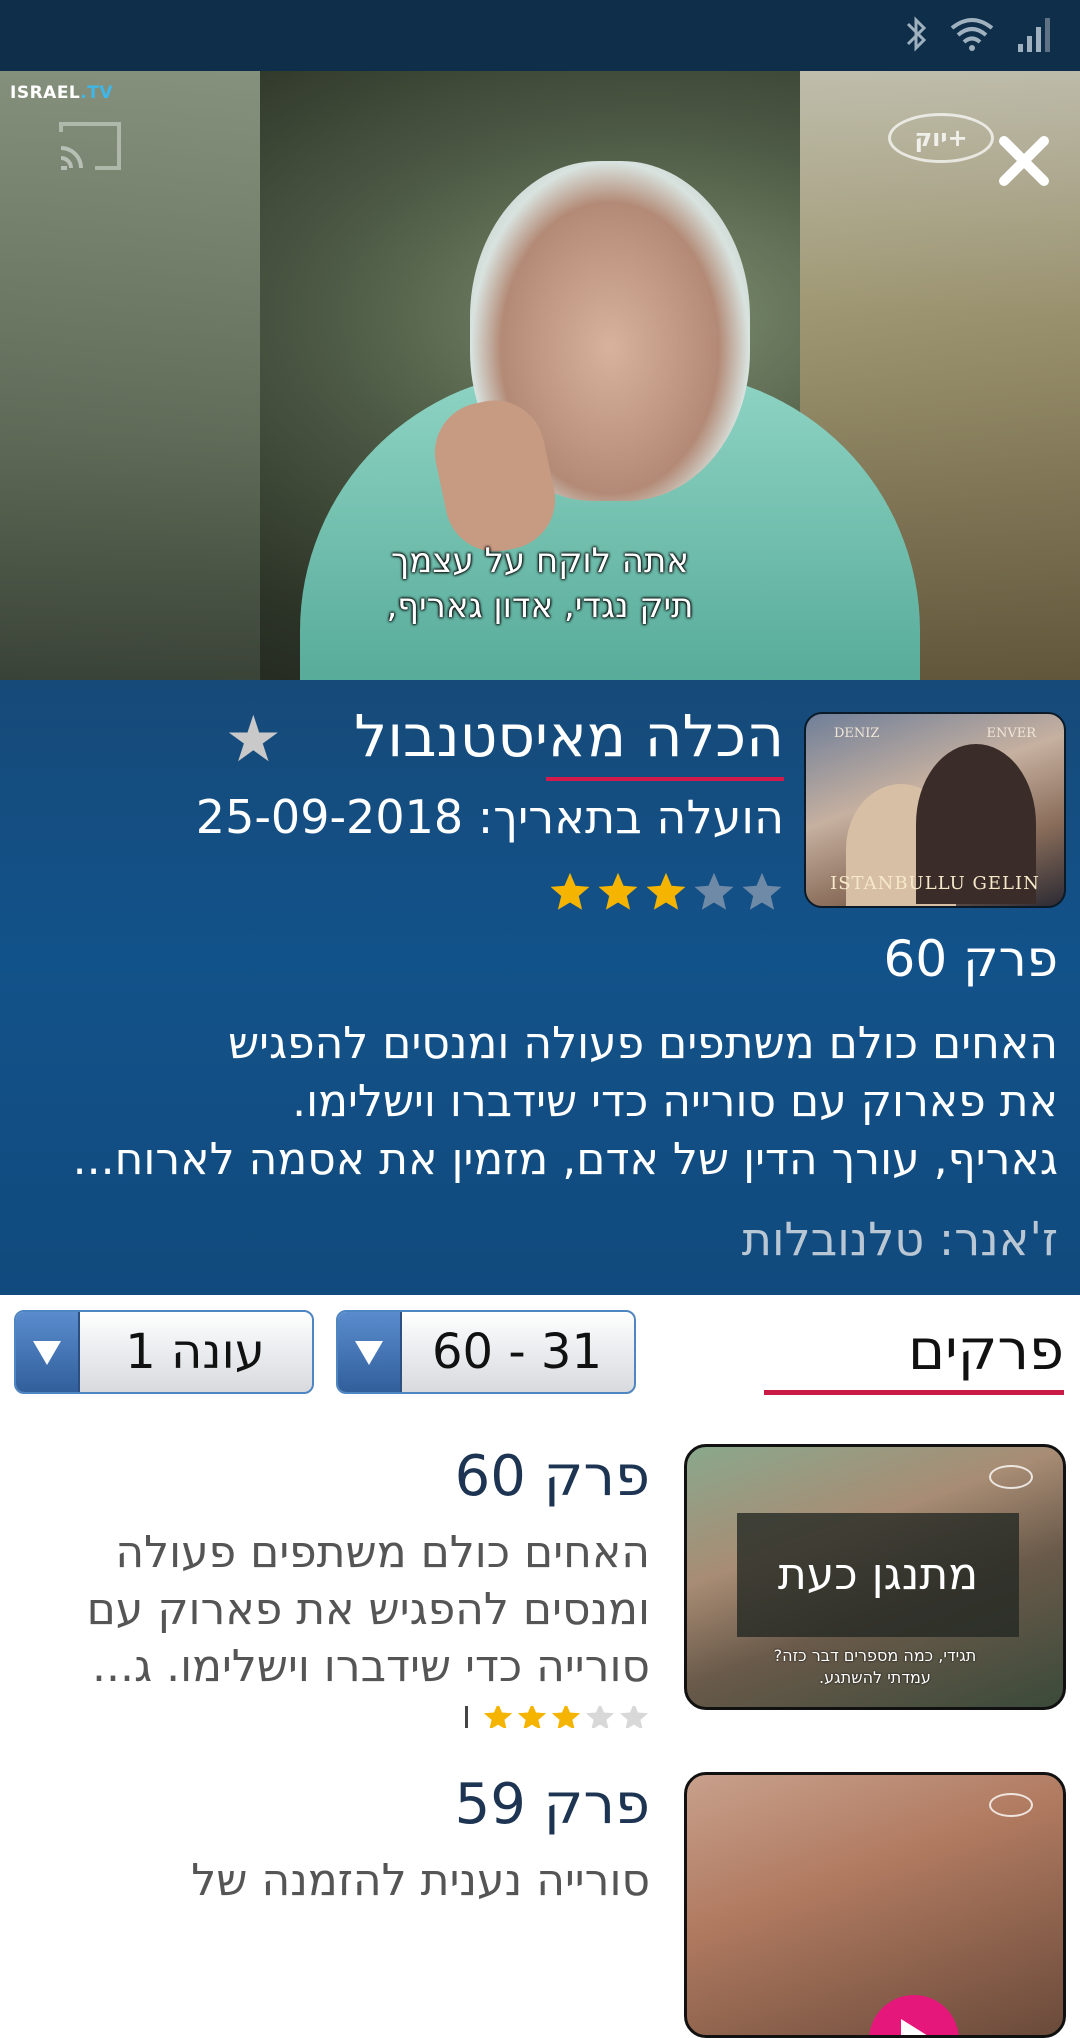 Image resolution: width=1080 pixels, height=2038 pixels. I want to click on signal-icon, so click(1034, 35).